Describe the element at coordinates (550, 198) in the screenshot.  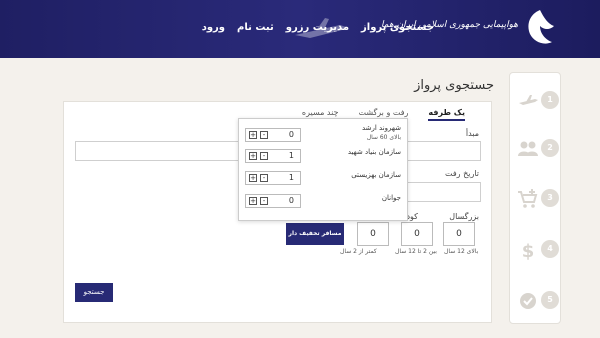
I see `step-number: 3` at that location.